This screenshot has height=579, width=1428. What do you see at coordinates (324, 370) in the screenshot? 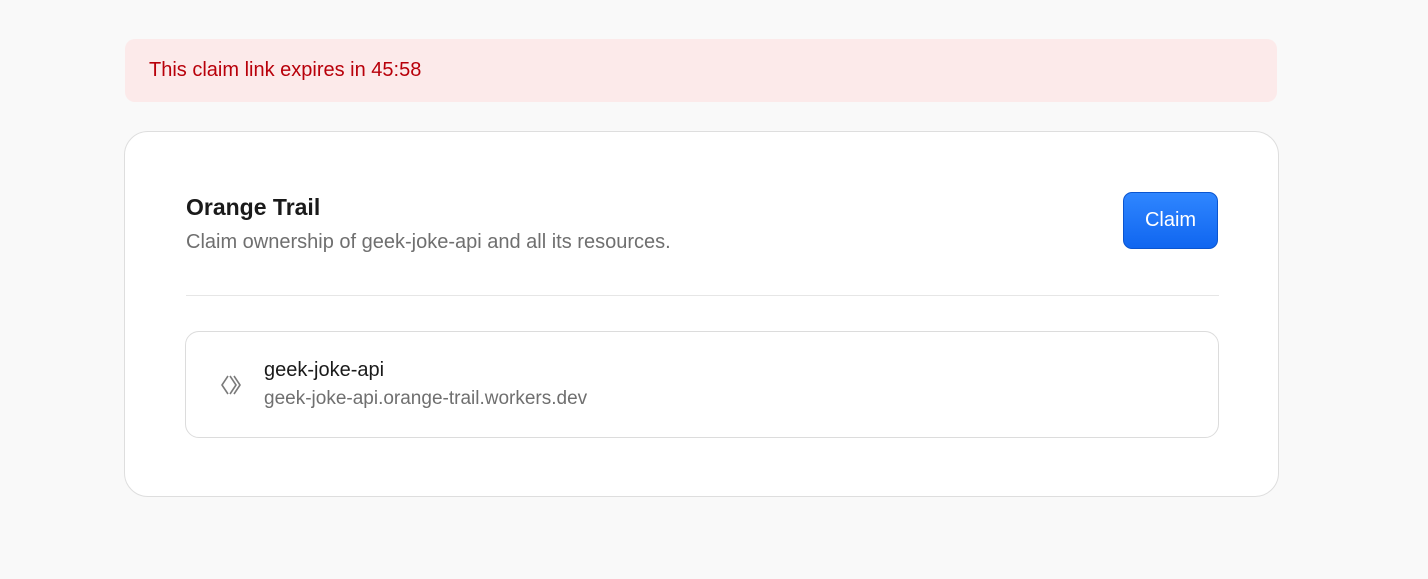
I see `resource-name: geek-joke-api` at bounding box center [324, 370].